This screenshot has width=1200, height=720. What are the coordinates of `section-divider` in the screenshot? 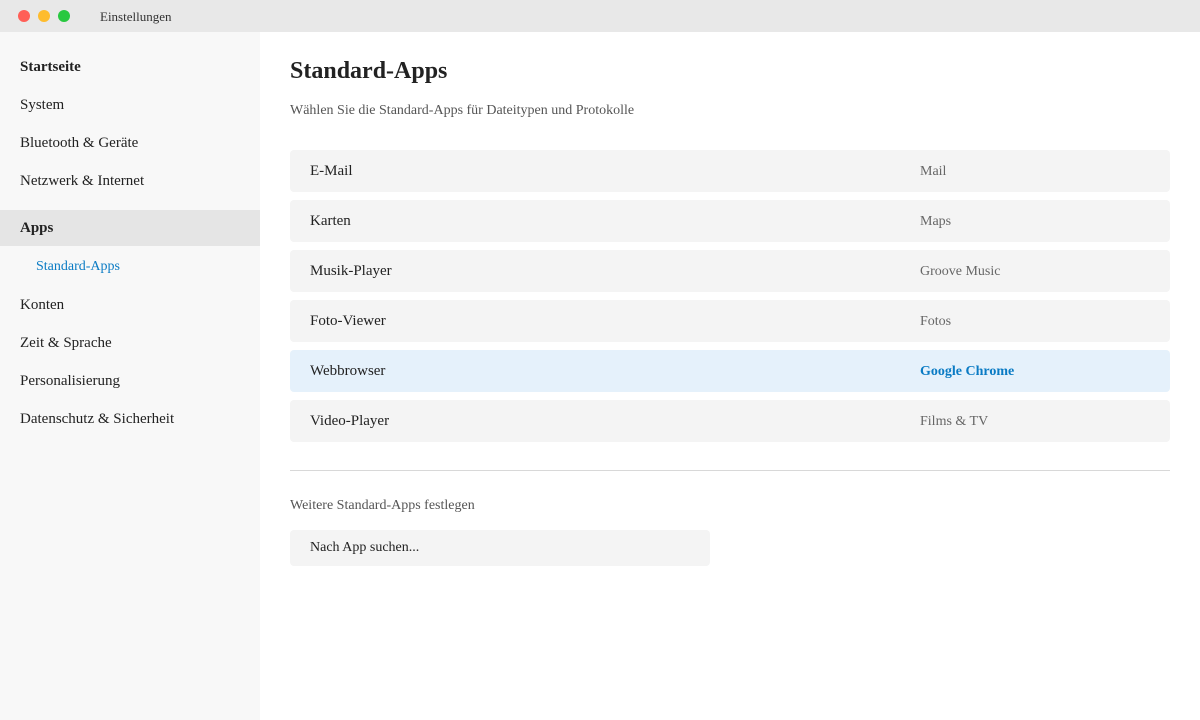 It's located at (730, 470).